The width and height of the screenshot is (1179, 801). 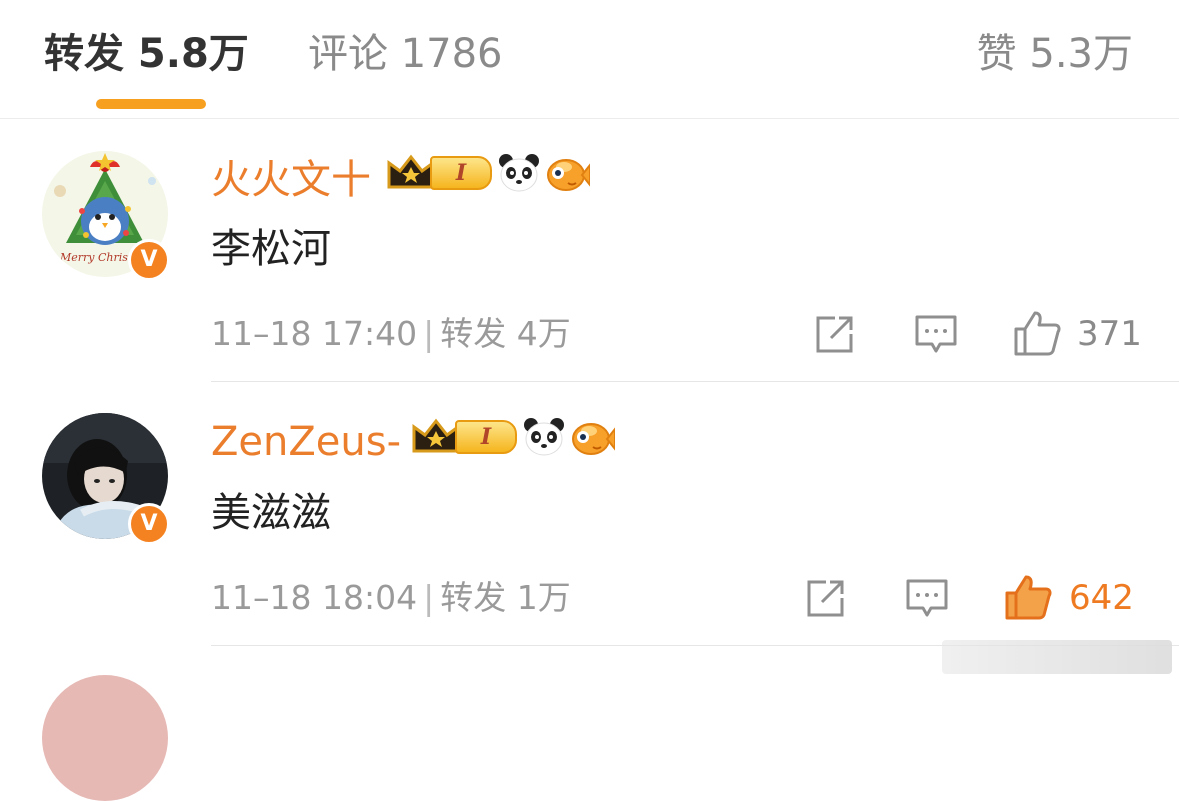 I want to click on comment-username: 火火文十, so click(x=291, y=180).